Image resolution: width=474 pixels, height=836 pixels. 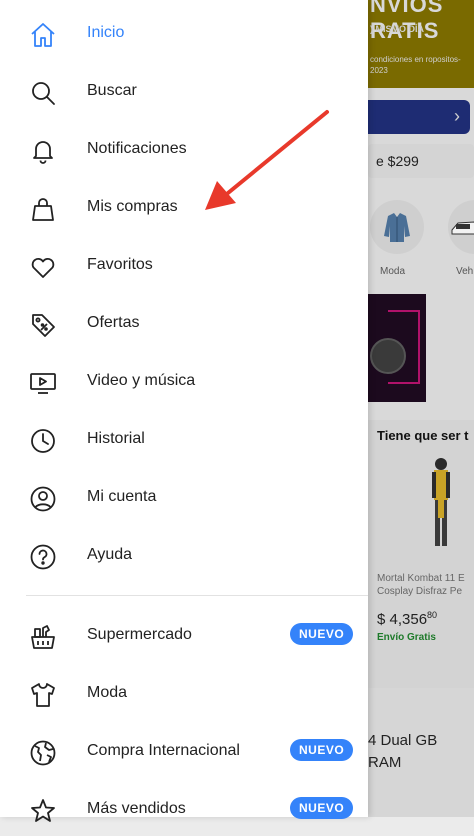 What do you see at coordinates (43, 151) in the screenshot?
I see `bell-icon` at bounding box center [43, 151].